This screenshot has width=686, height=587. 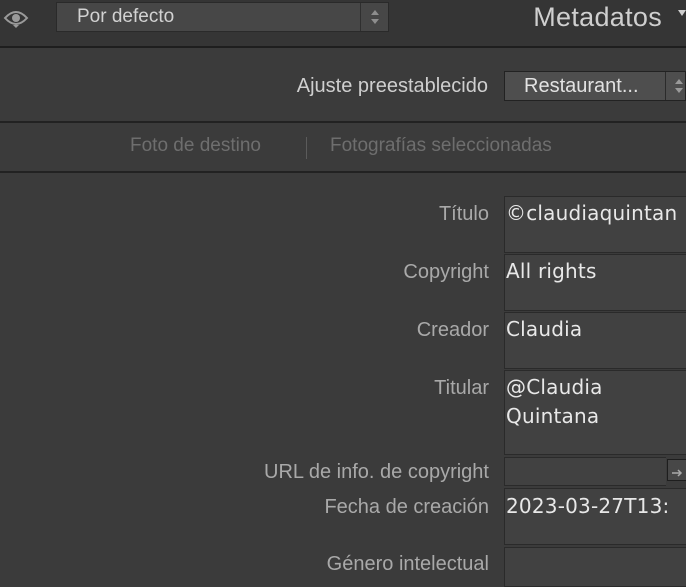 I want to click on open-url-button, so click(x=676, y=470).